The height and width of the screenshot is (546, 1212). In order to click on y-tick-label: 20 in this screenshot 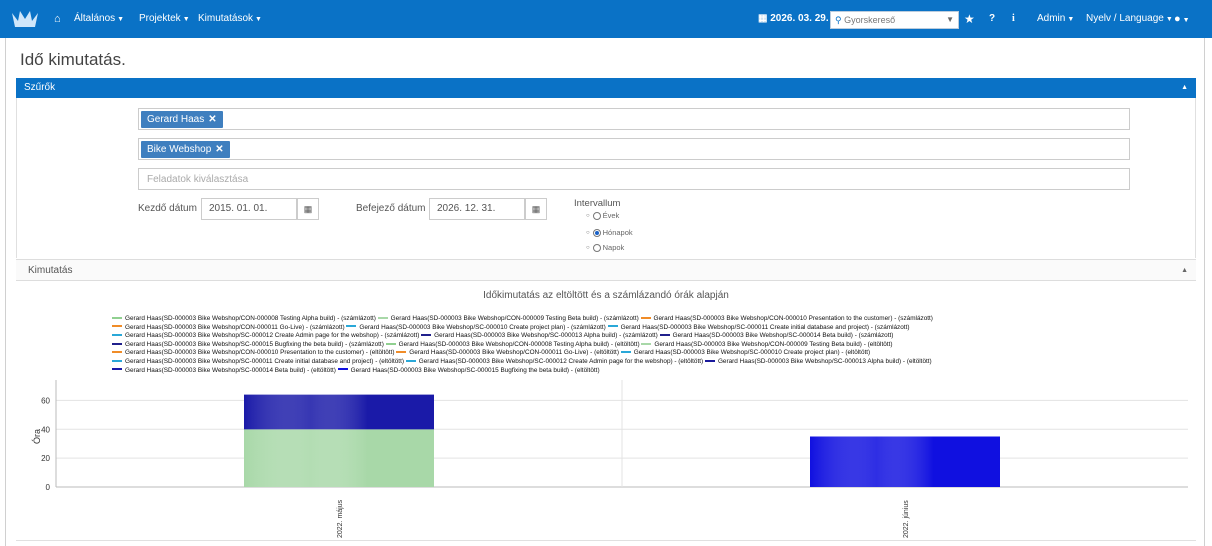, I will do `click(45, 458)`.